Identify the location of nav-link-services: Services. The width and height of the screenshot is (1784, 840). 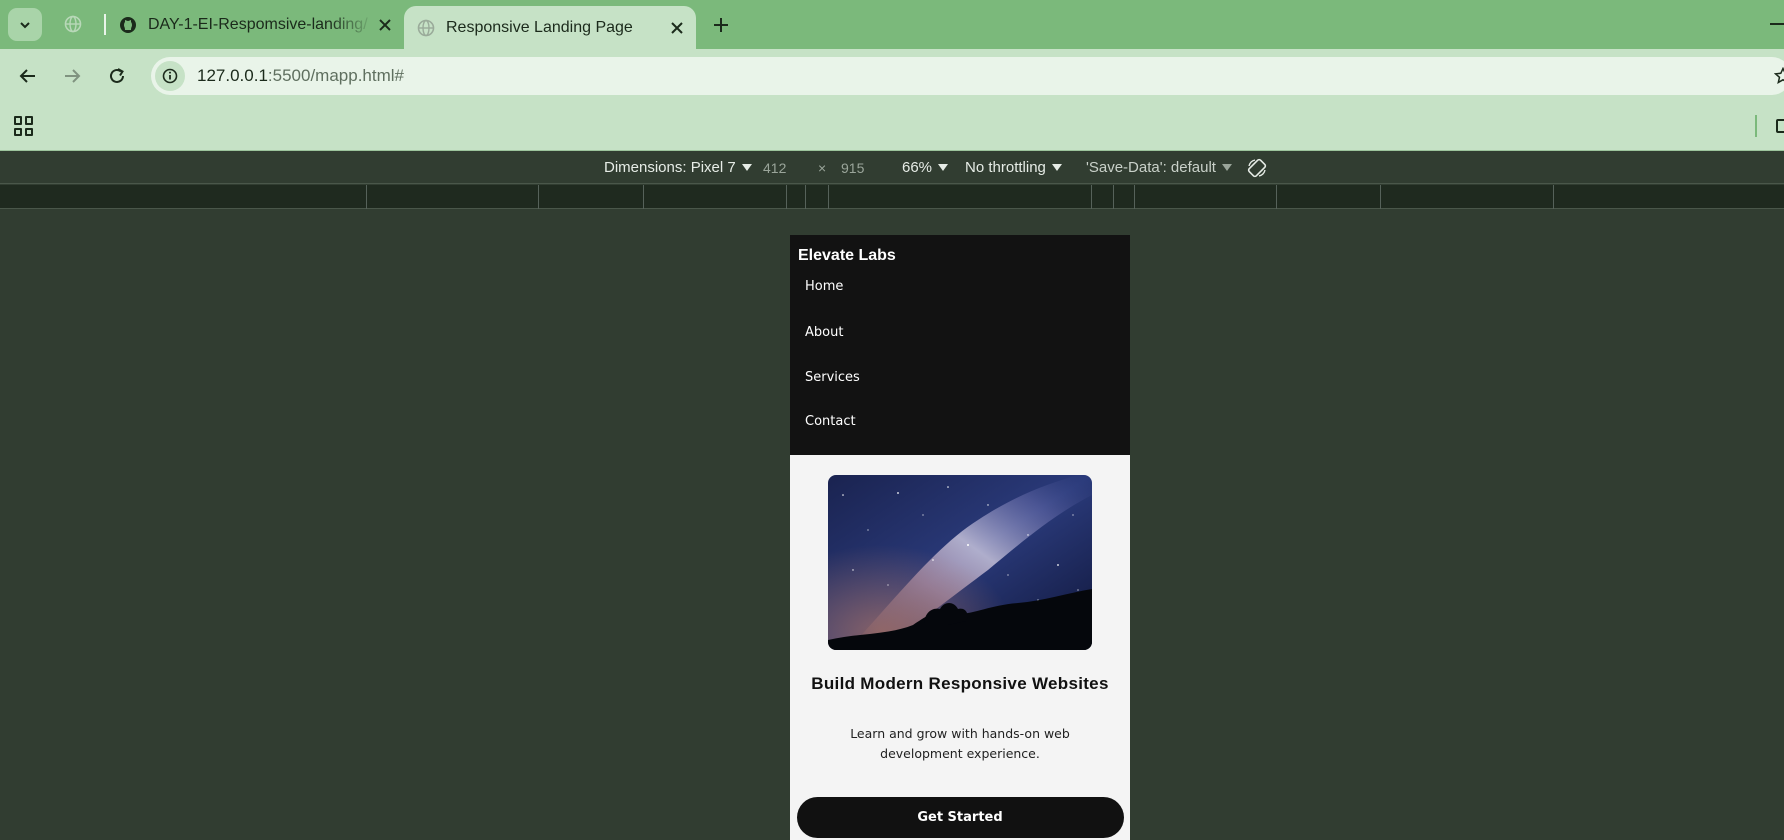
(832, 377).